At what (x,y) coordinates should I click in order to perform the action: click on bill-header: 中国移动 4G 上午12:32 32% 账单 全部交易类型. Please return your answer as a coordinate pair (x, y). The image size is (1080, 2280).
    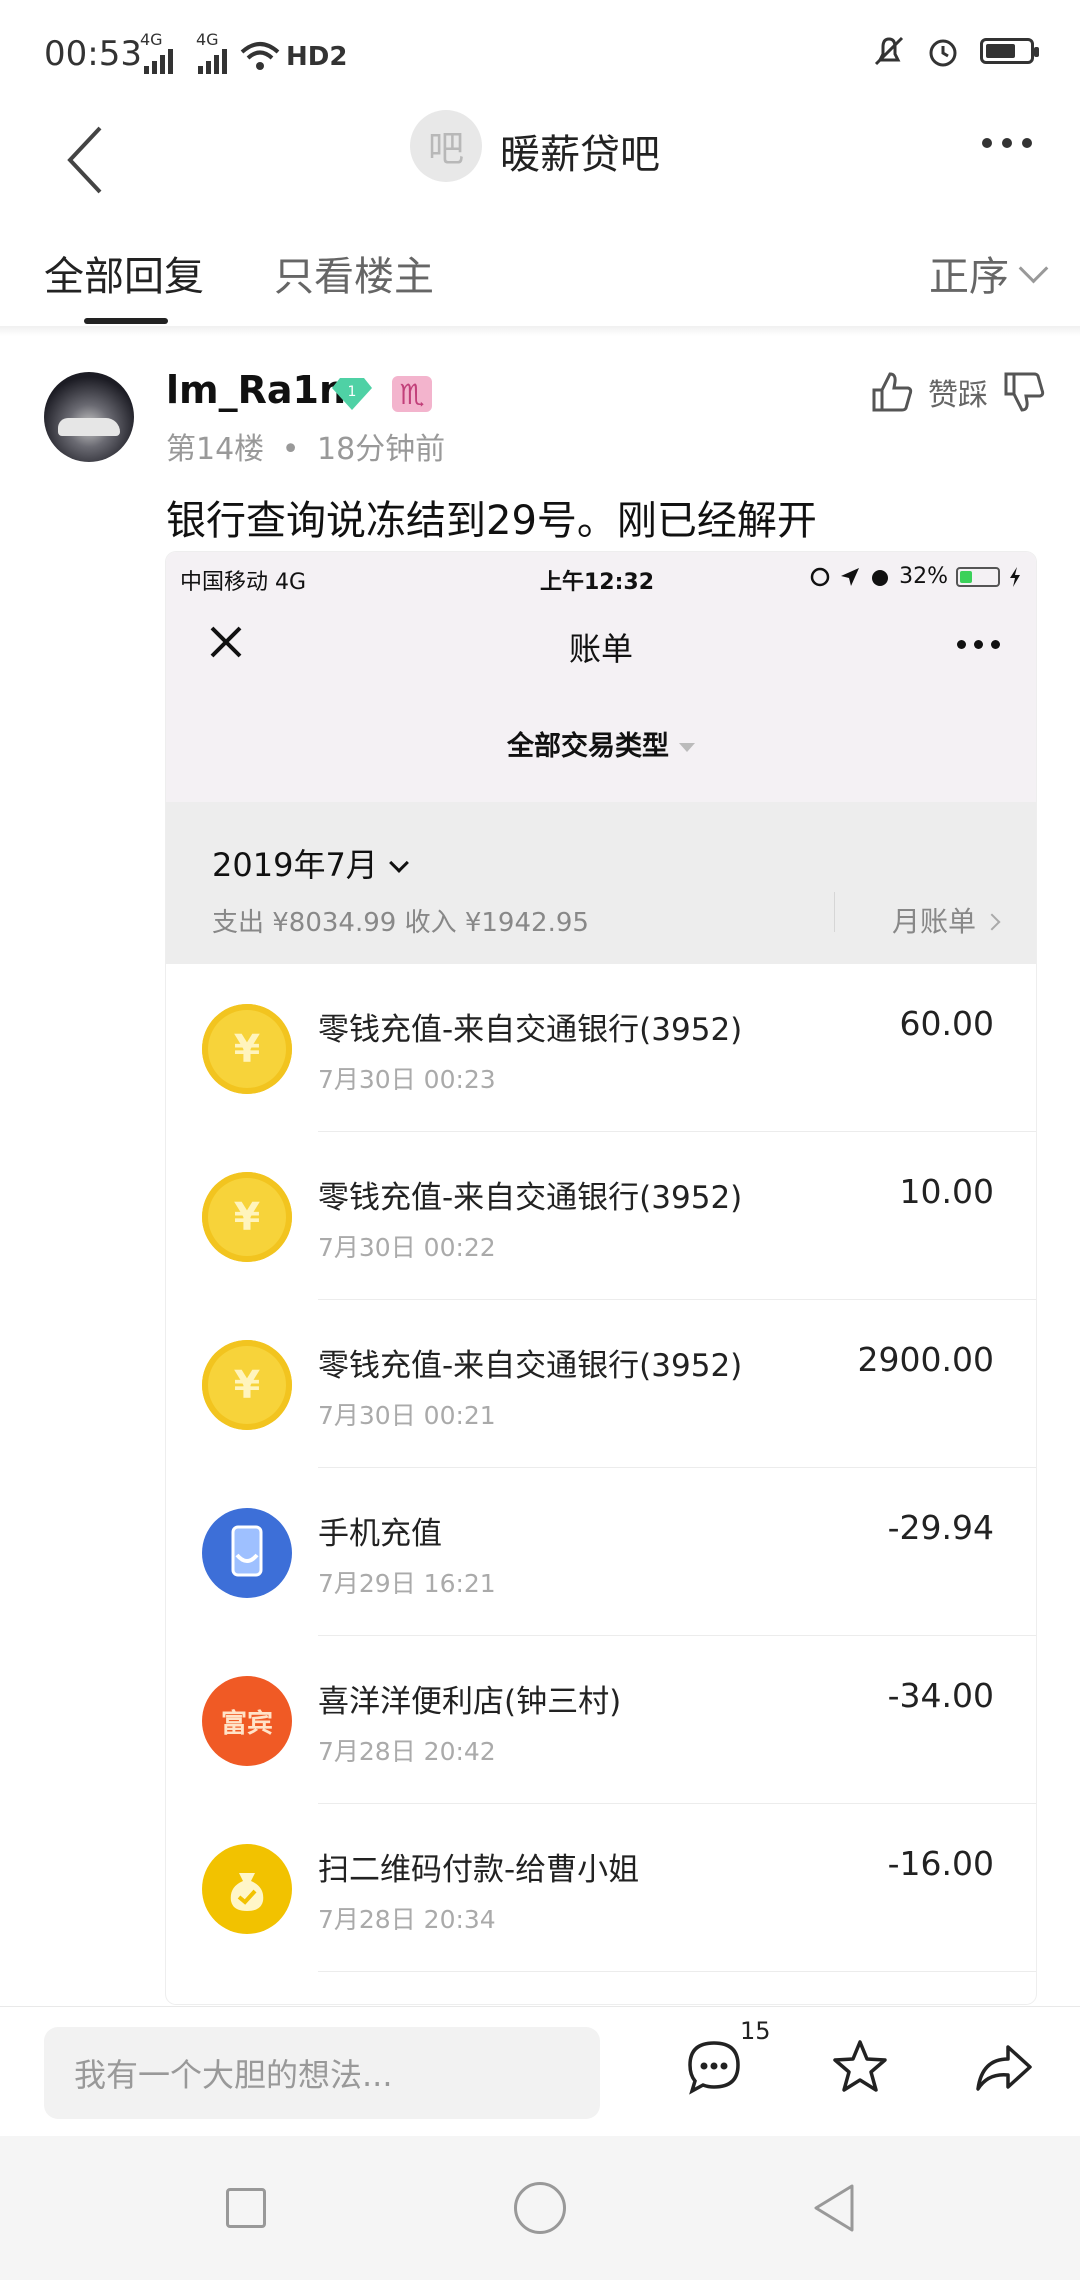
    Looking at the image, I should click on (601, 677).